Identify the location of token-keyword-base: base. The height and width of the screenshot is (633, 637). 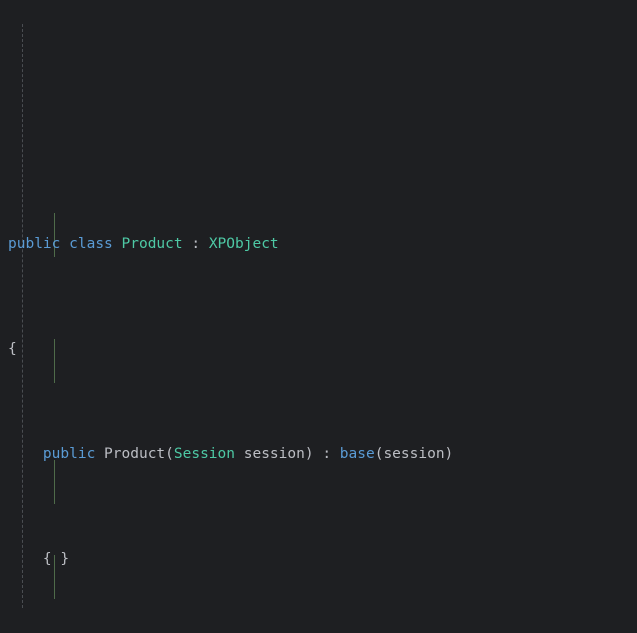
(357, 454).